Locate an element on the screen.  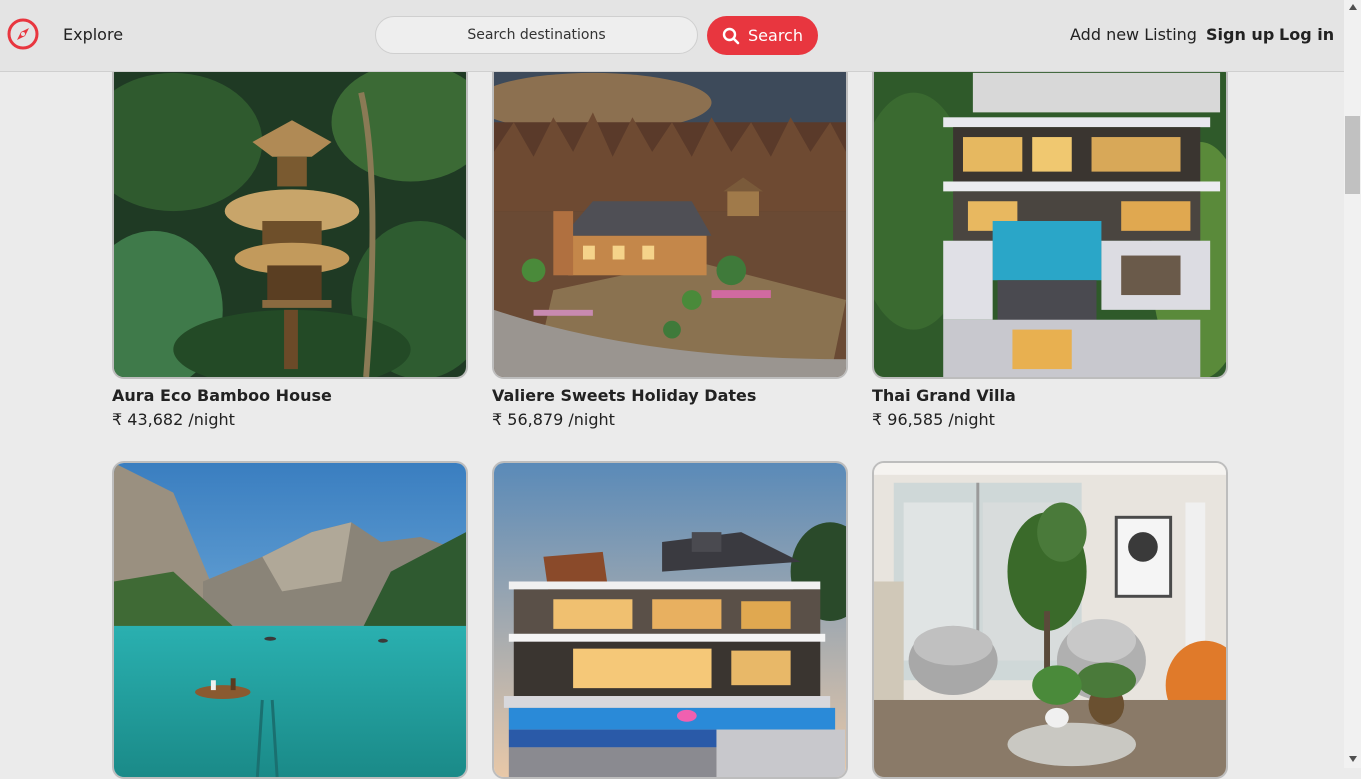
scroll-down-arrow-icon is located at coordinates (1353, 759).